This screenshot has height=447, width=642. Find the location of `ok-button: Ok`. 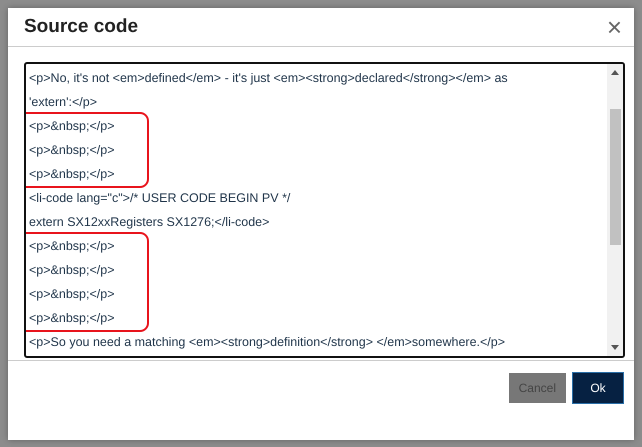

ok-button: Ok is located at coordinates (598, 388).